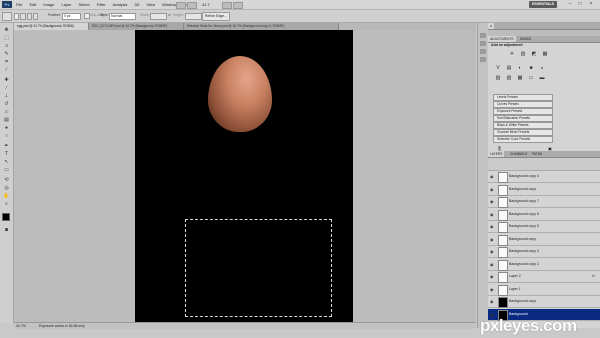  What do you see at coordinates (29, 16) in the screenshot?
I see `subtract-selection-icon` at bounding box center [29, 16].